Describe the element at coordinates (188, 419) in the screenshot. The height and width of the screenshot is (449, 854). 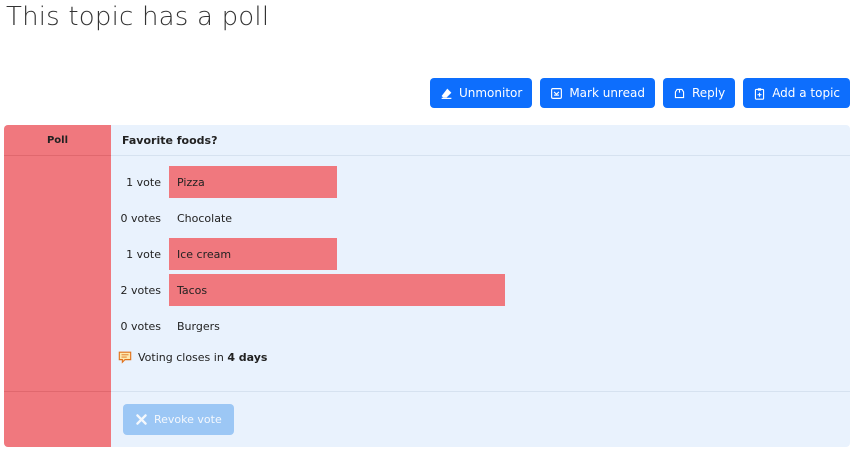
I see `revoke-vote-label: Revoke vote` at that location.